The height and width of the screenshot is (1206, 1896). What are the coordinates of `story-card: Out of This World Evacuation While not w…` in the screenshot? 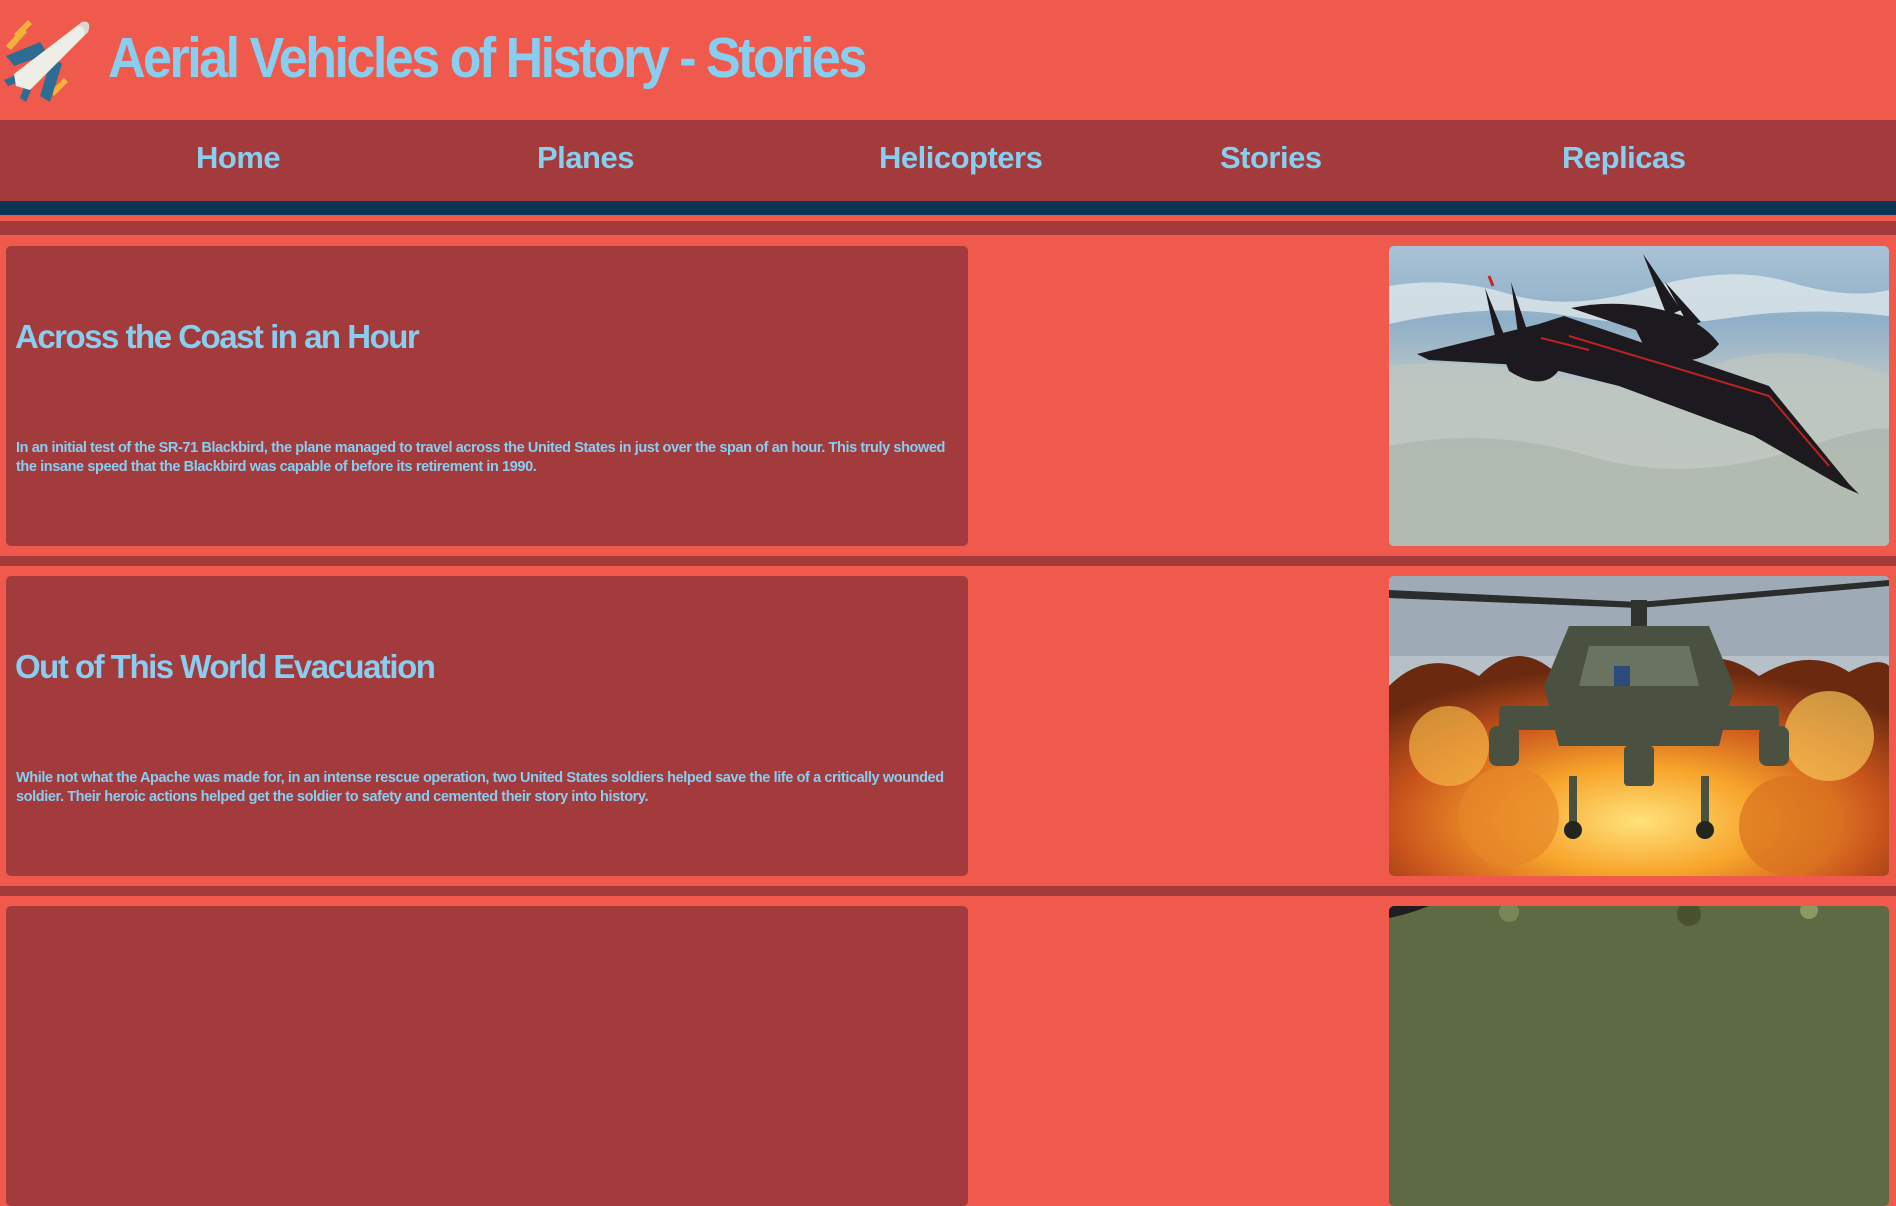 It's located at (487, 726).